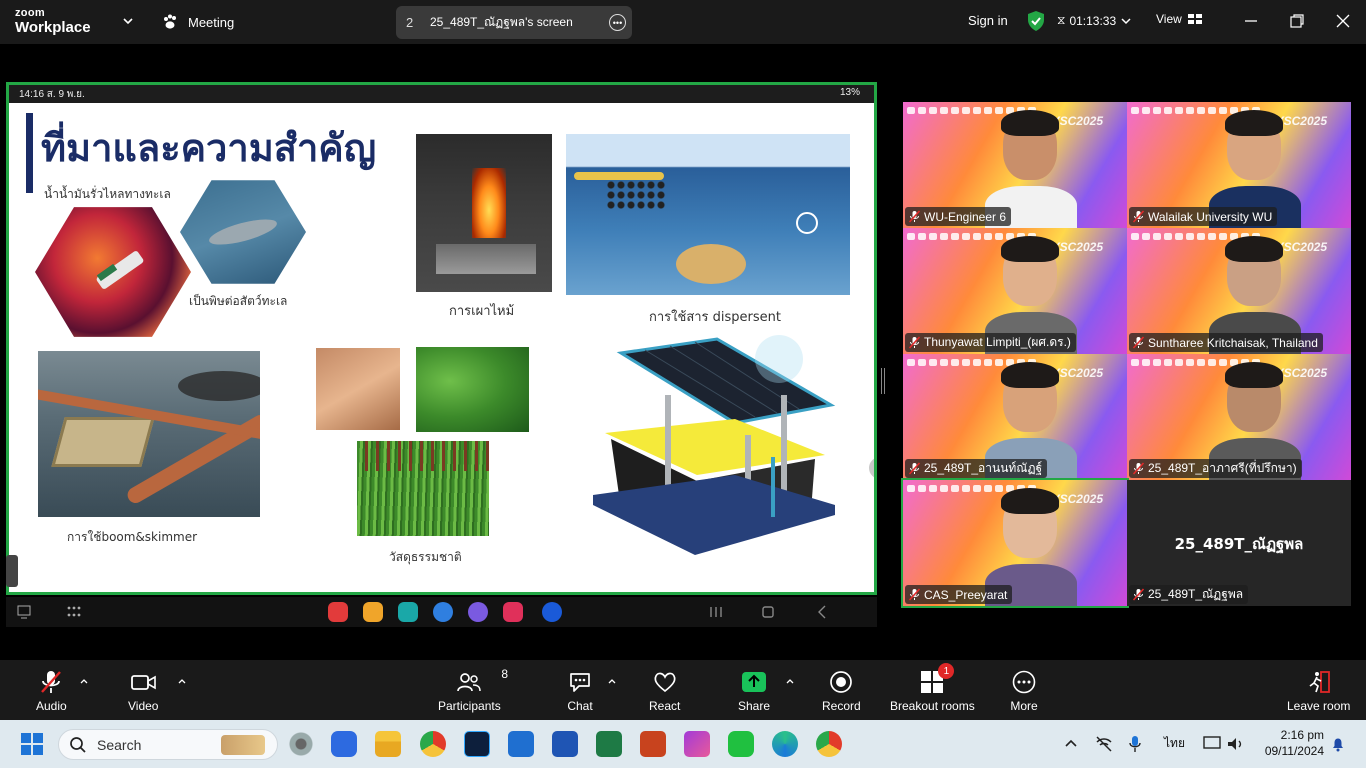  I want to click on taskbar-clock: 2:16 pm 09/11/2024, so click(1290, 743).